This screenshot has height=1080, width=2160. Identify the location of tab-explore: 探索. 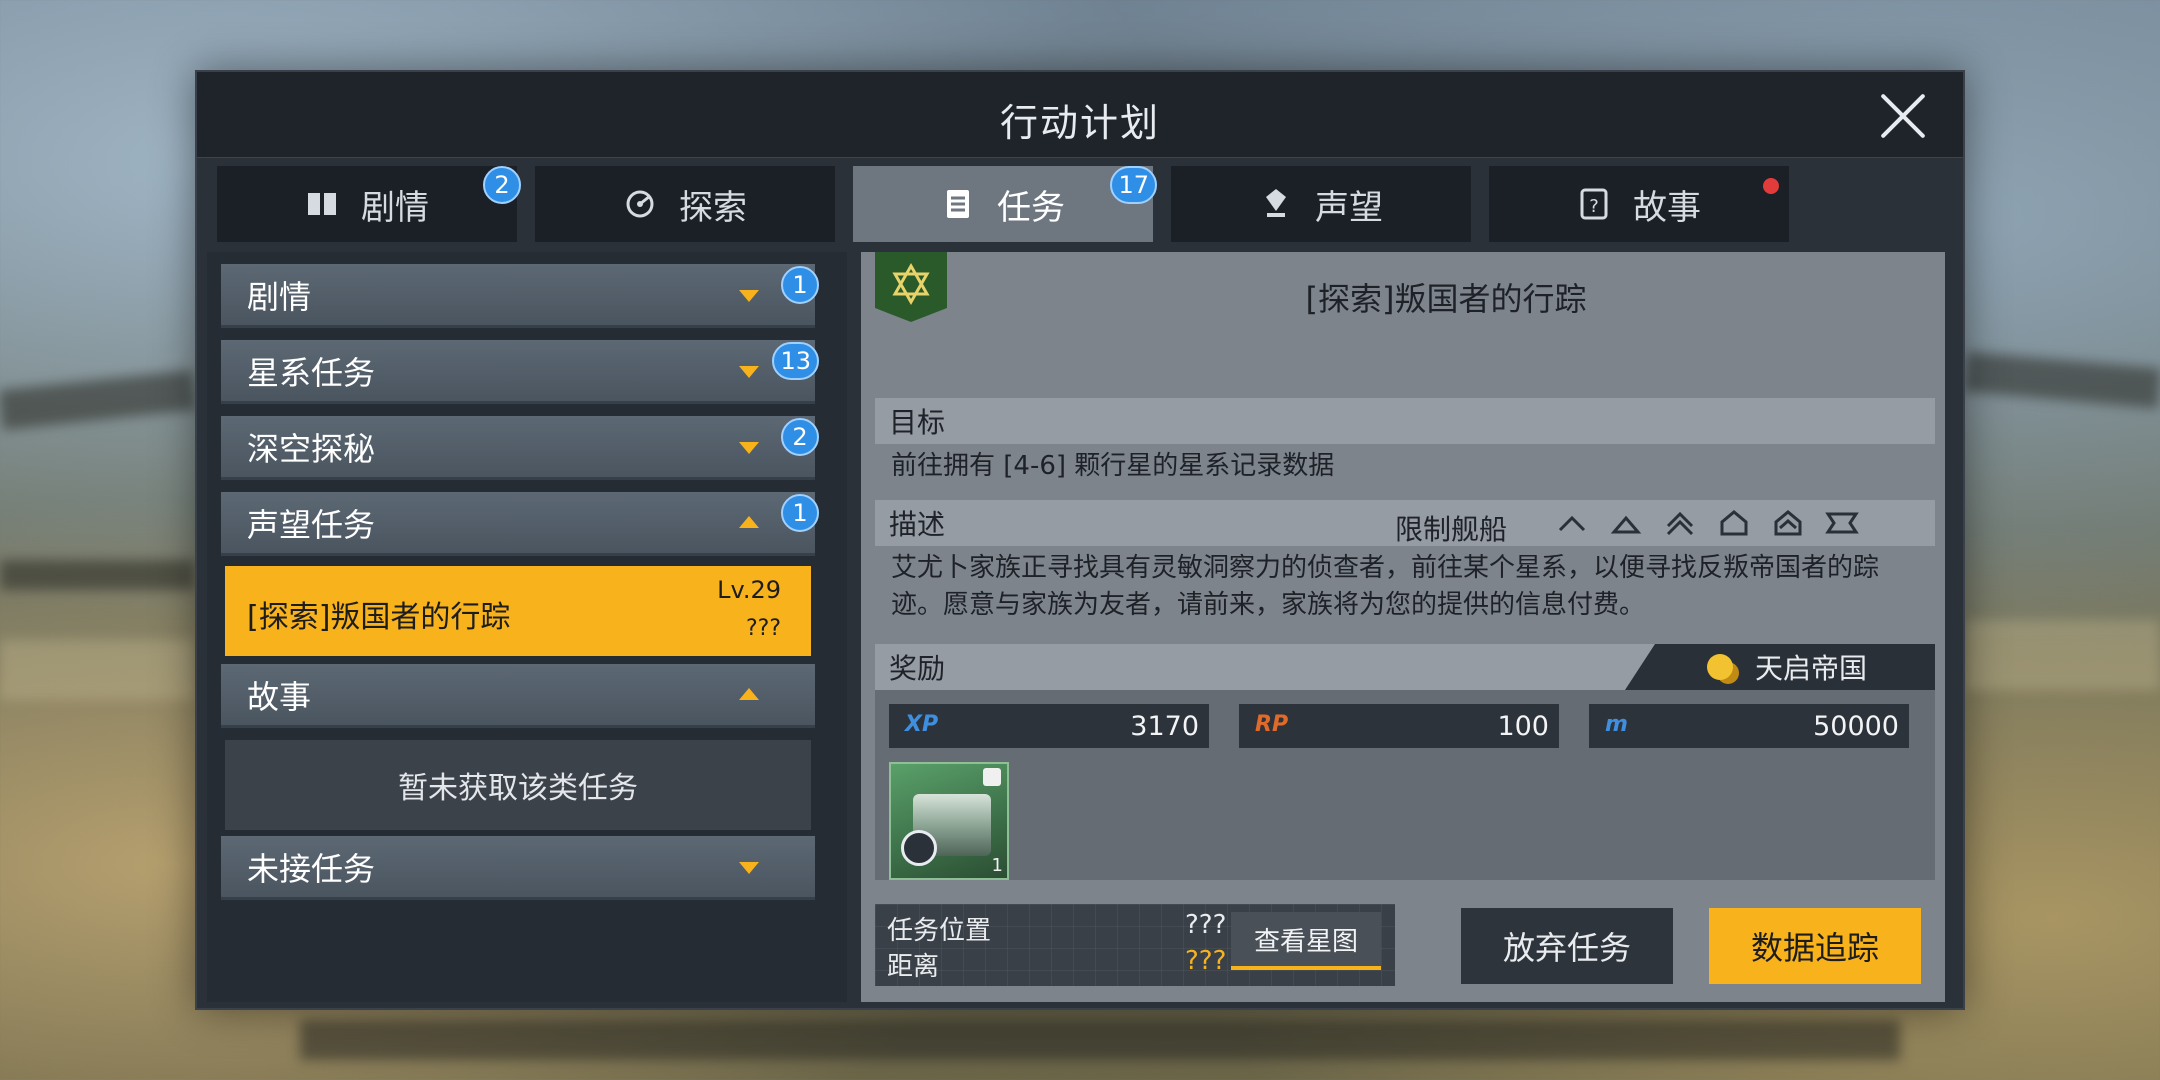
(685, 204).